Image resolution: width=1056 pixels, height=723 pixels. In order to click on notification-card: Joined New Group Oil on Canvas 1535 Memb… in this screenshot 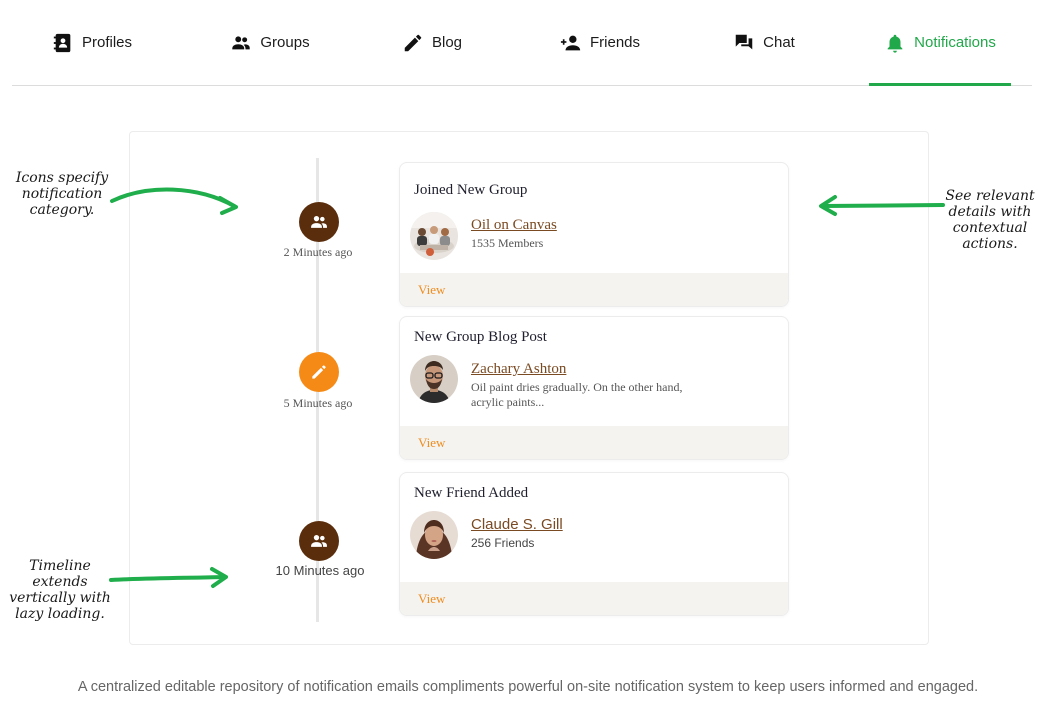, I will do `click(594, 234)`.